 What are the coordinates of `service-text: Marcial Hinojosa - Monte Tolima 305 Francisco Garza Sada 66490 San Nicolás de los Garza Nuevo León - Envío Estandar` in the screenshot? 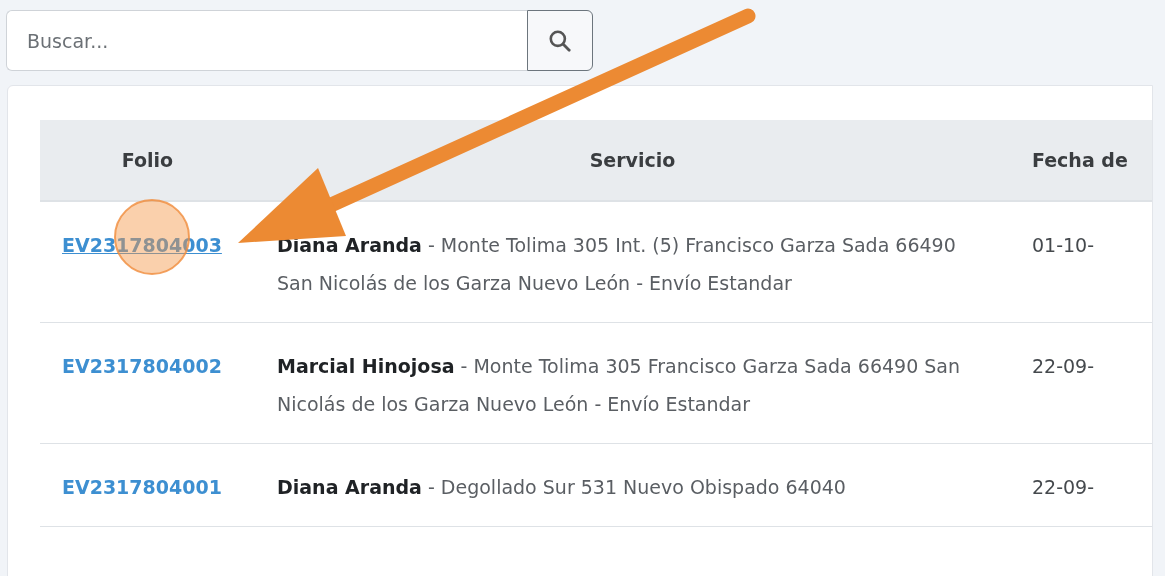 It's located at (619, 385).